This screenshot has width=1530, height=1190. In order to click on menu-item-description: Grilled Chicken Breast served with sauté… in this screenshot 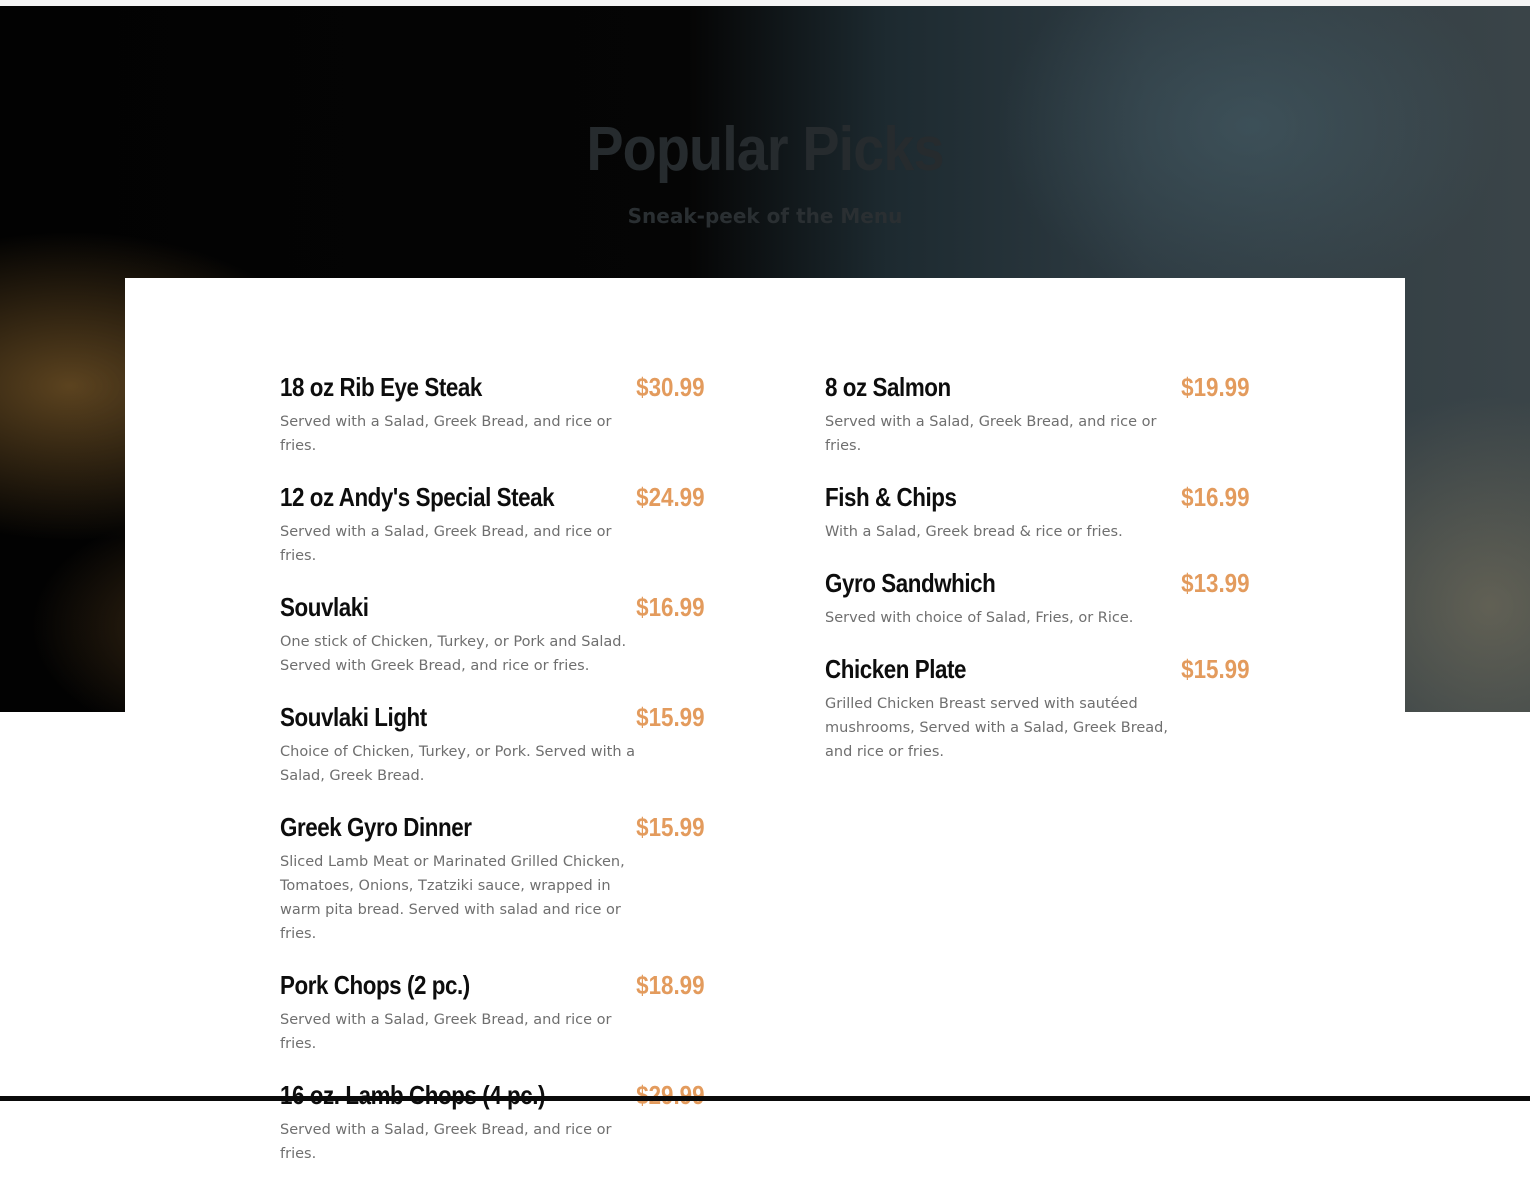, I will do `click(996, 728)`.